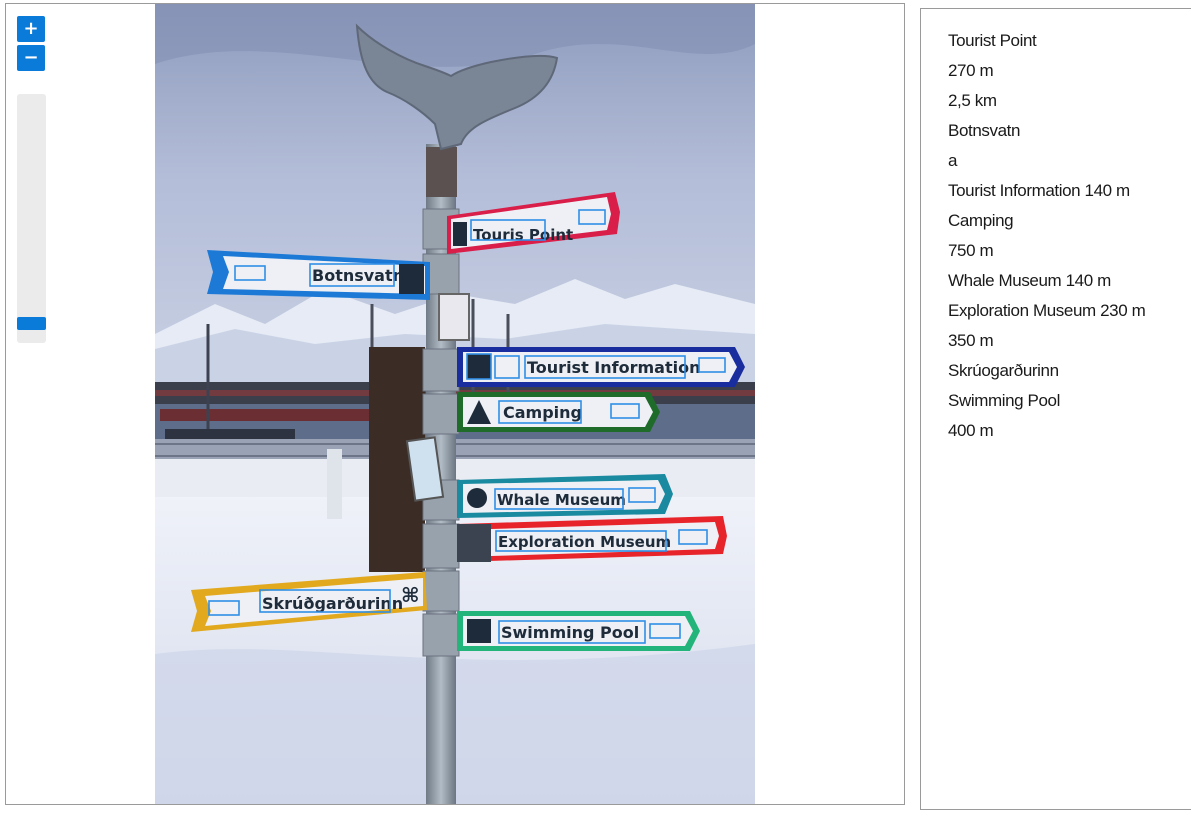 This screenshot has height=825, width=1191. I want to click on sign-skruogardurinn-label: Skrúðgarðurinn, so click(332, 603).